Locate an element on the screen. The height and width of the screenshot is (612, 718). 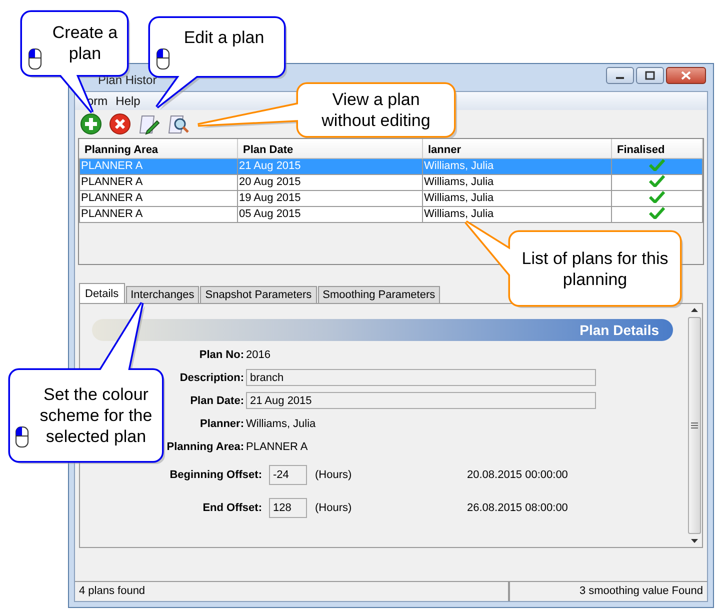
maximize-button is located at coordinates (650, 75).